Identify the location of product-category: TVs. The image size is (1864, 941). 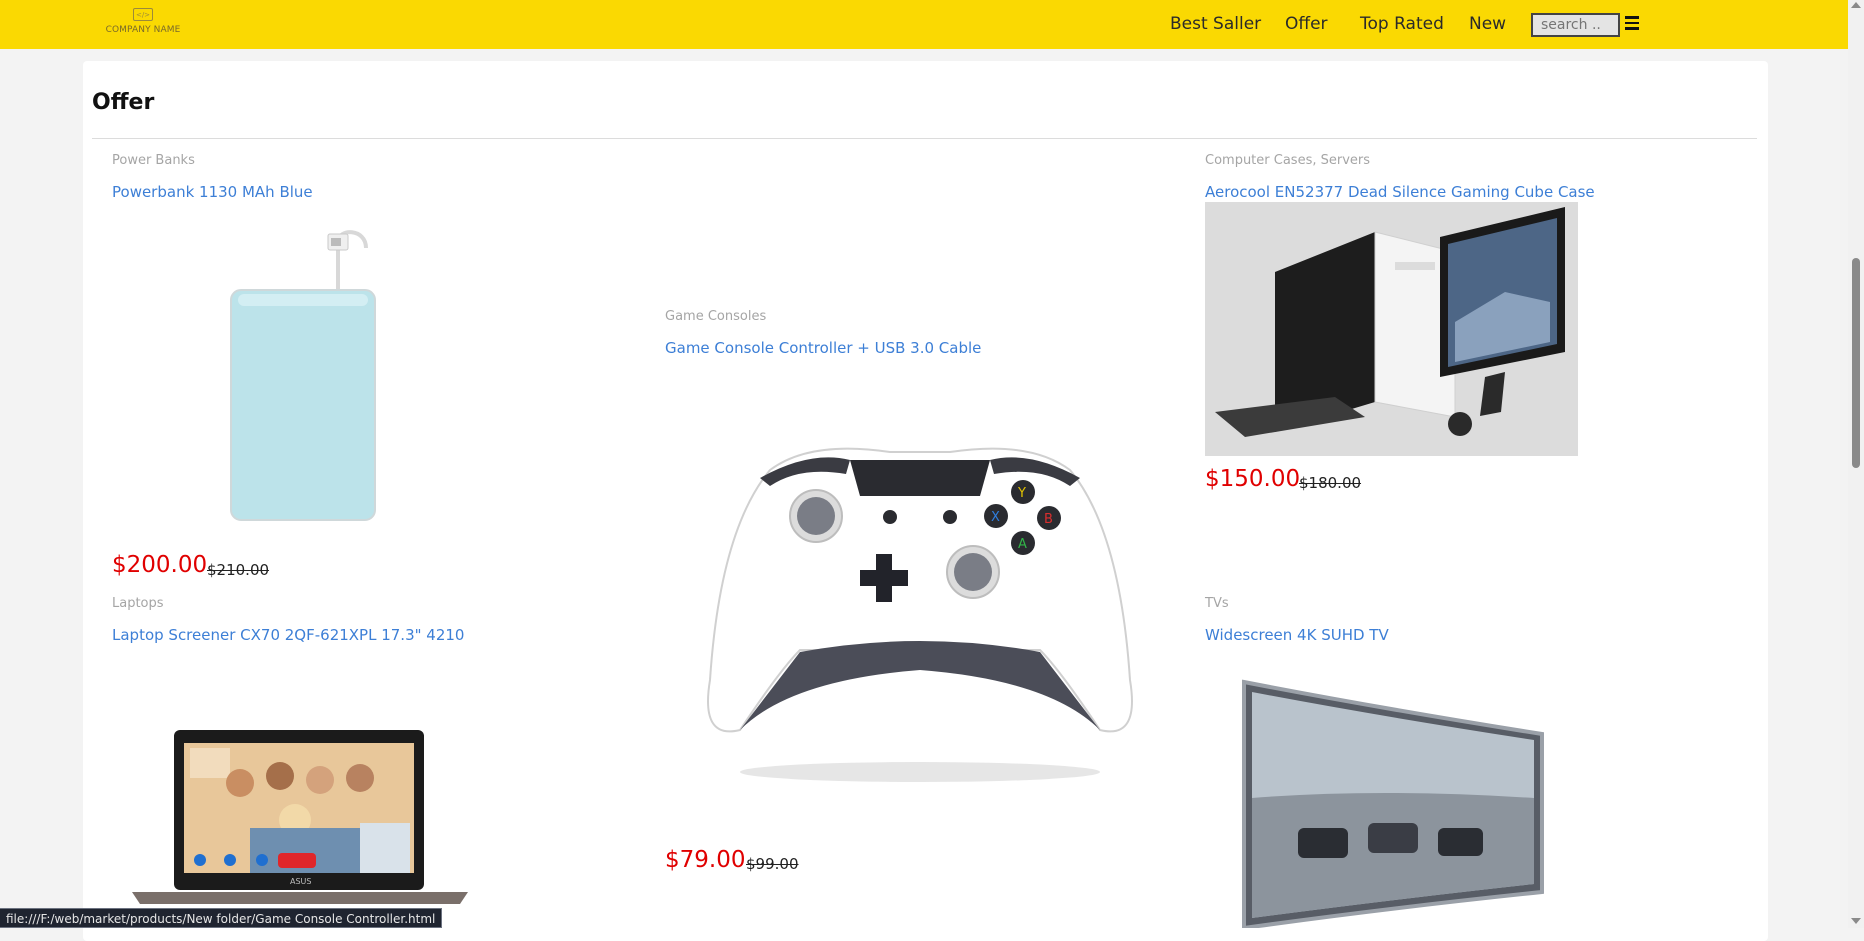
(1217, 603).